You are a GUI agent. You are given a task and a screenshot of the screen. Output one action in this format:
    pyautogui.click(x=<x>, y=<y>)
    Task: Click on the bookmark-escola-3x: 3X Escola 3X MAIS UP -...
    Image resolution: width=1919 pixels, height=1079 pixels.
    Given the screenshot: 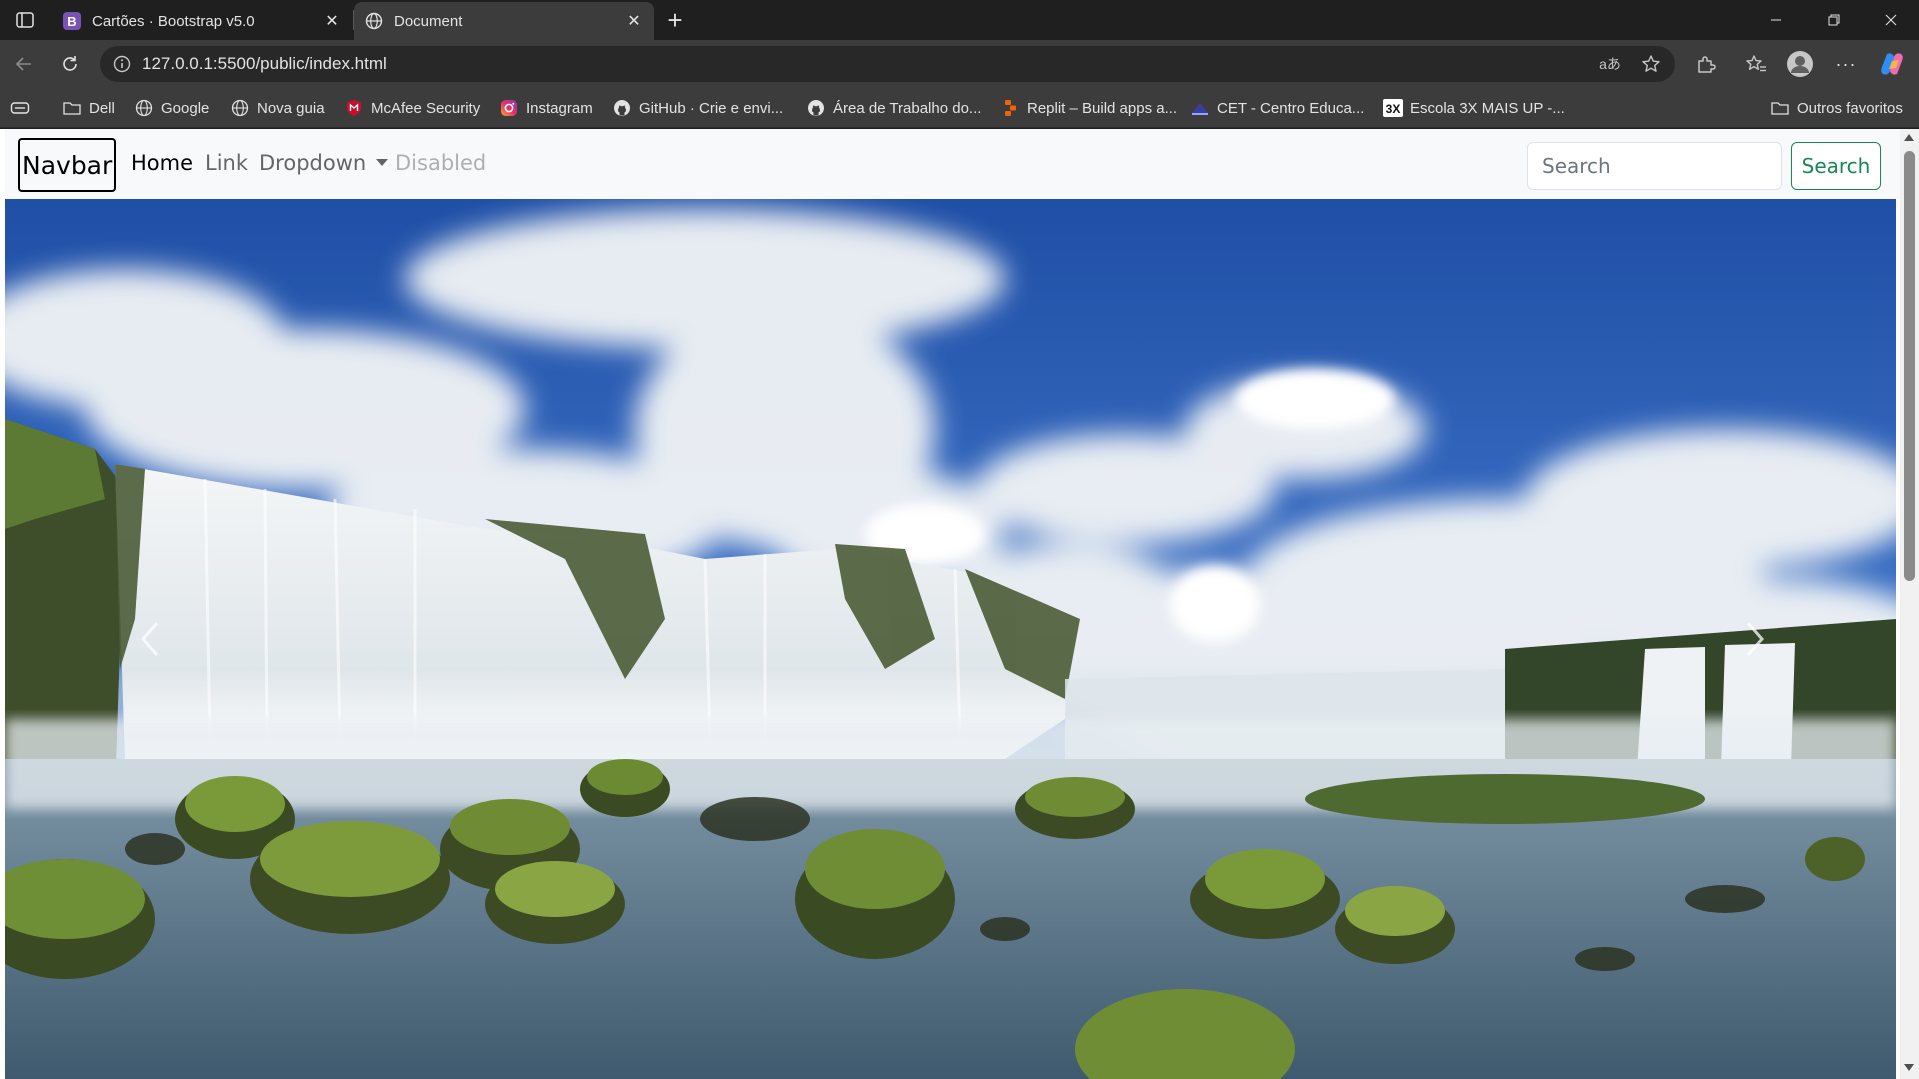 What is the action you would take?
    pyautogui.click(x=1474, y=108)
    